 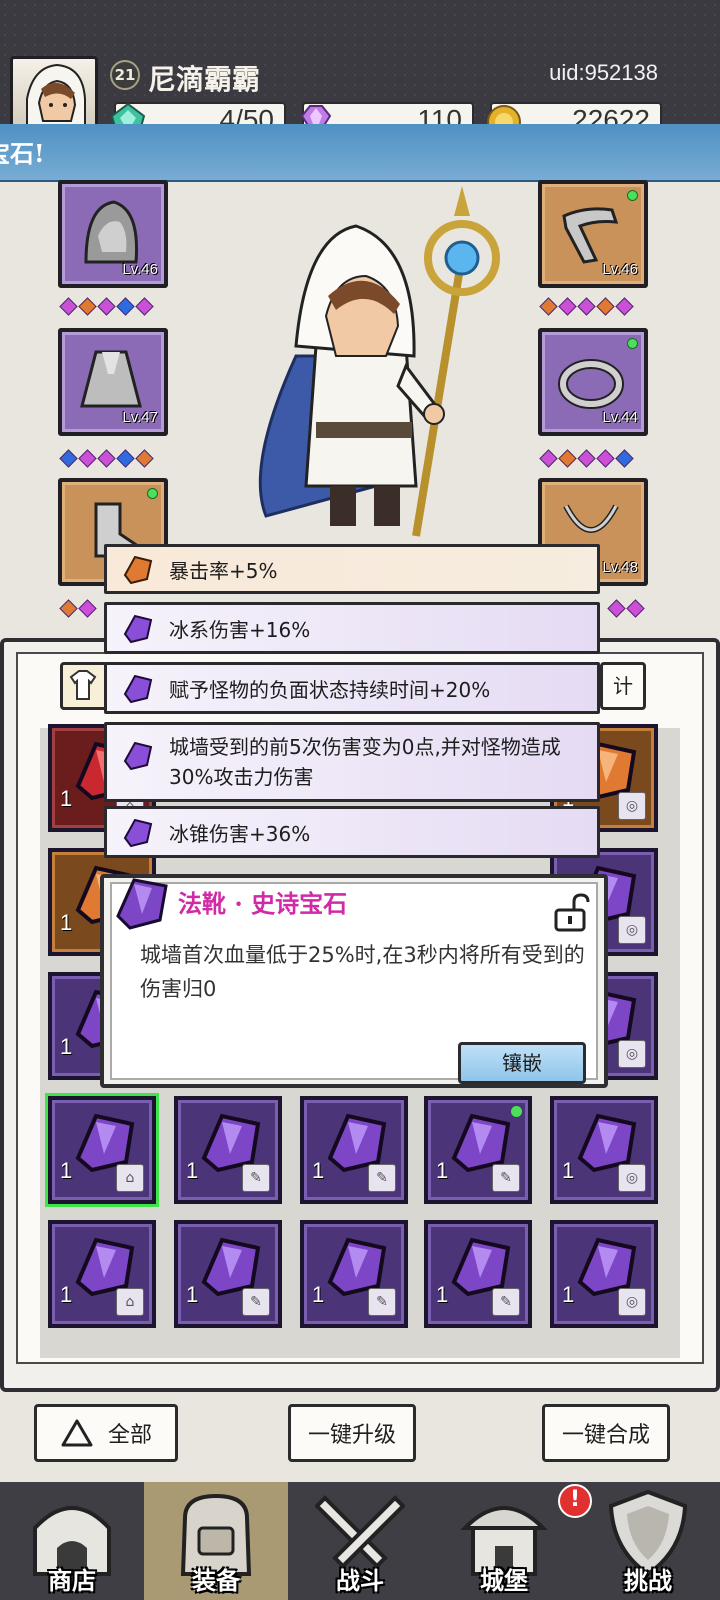 I want to click on slot-level: Lv.47, so click(x=140, y=417).